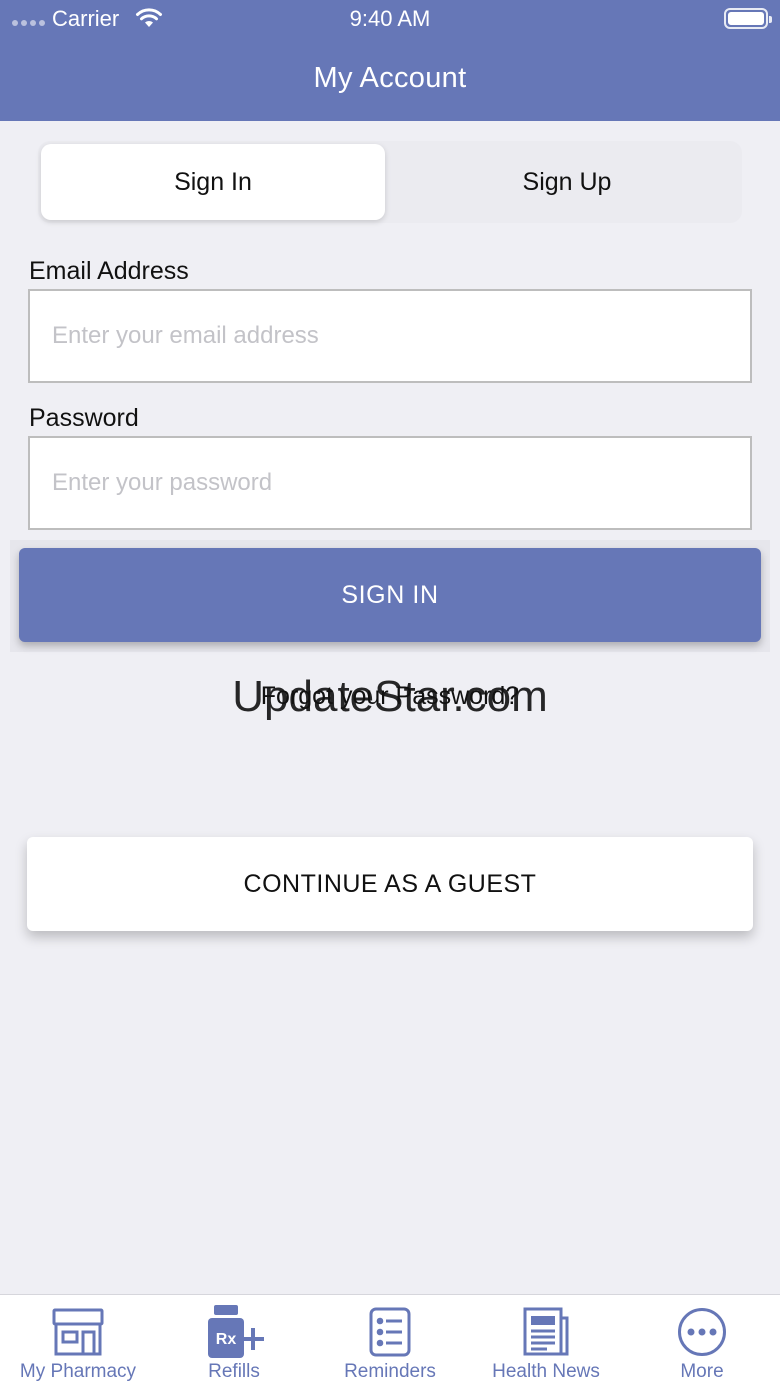  I want to click on more-dots-icon, so click(702, 1332).